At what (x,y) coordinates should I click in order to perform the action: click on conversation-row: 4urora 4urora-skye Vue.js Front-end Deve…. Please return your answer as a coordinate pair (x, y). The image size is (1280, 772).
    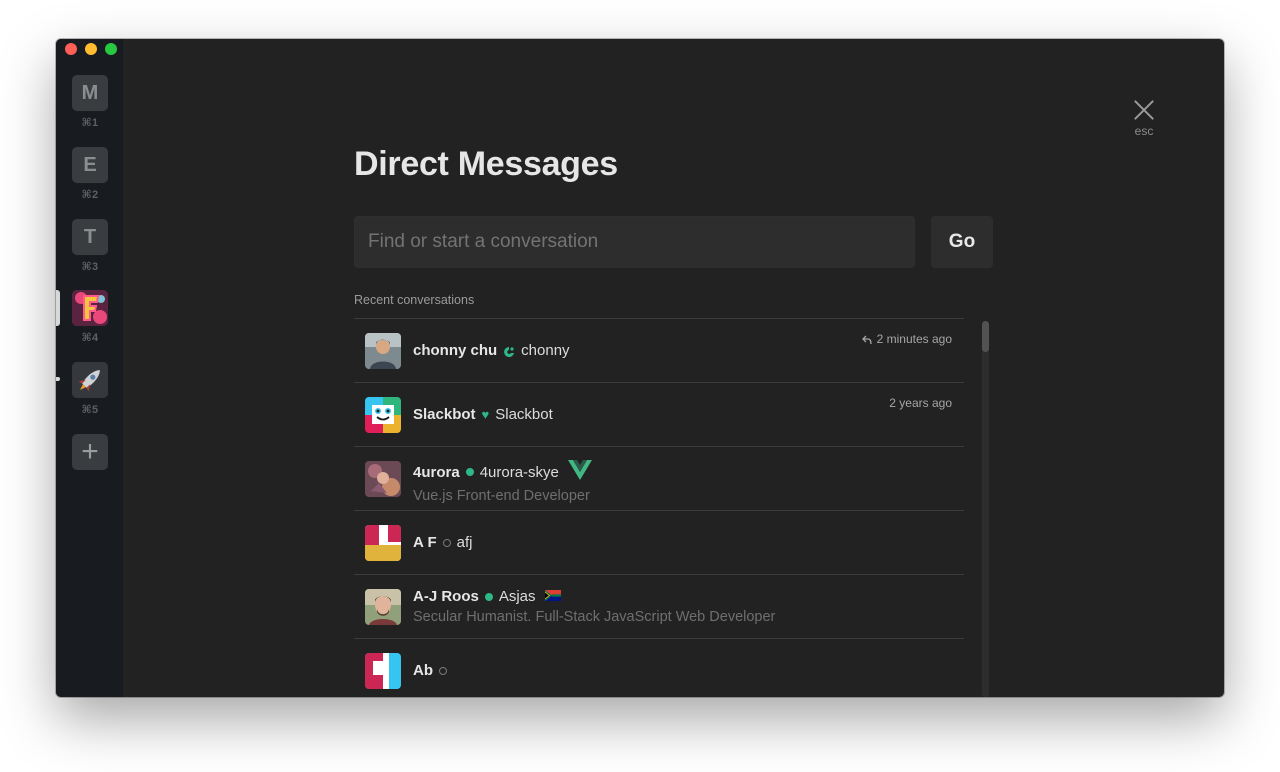
    Looking at the image, I should click on (659, 478).